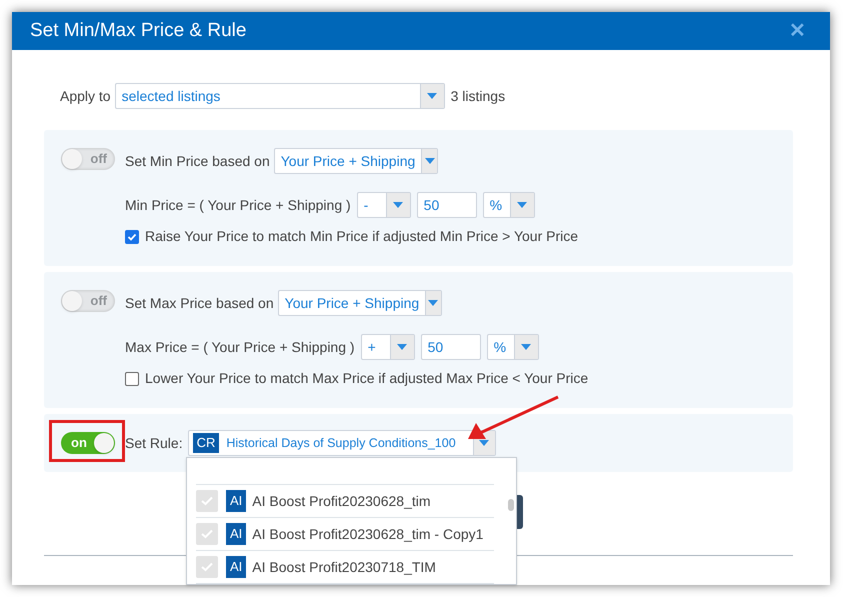 This screenshot has width=843, height=597. Describe the element at coordinates (383, 205) in the screenshot. I see `dropdown: -` at that location.